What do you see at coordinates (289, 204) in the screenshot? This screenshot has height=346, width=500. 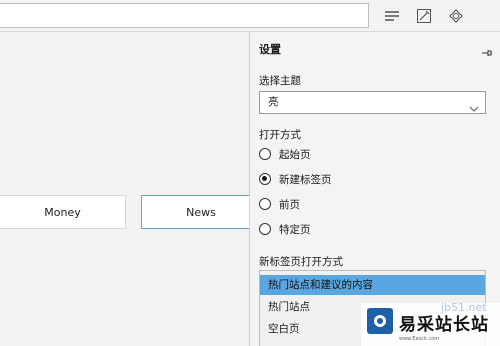 I see `radio-label: 前页` at bounding box center [289, 204].